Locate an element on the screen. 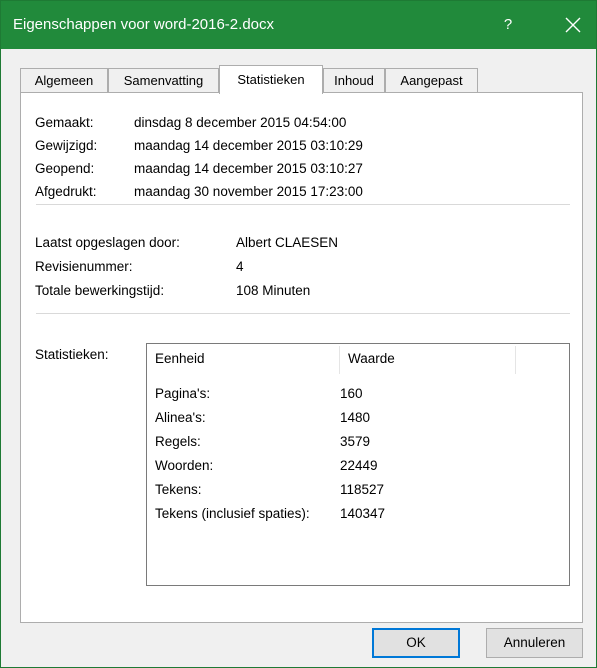 This screenshot has height=668, width=597. ok-button: OK is located at coordinates (416, 643).